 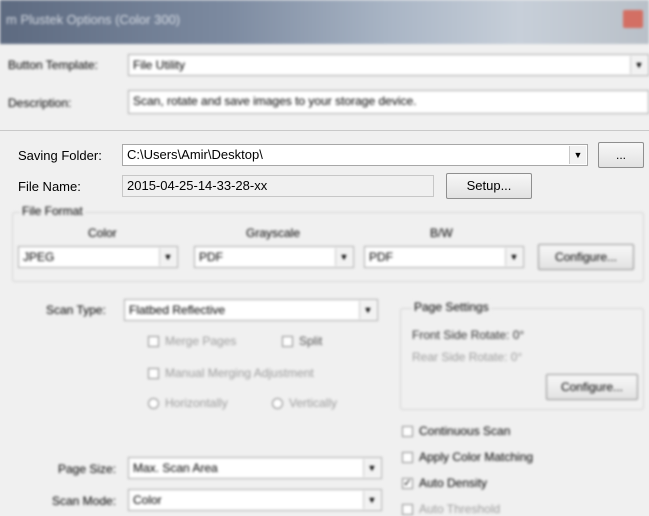 I want to click on scan-mode-label: Scan Mode:, so click(x=84, y=501).